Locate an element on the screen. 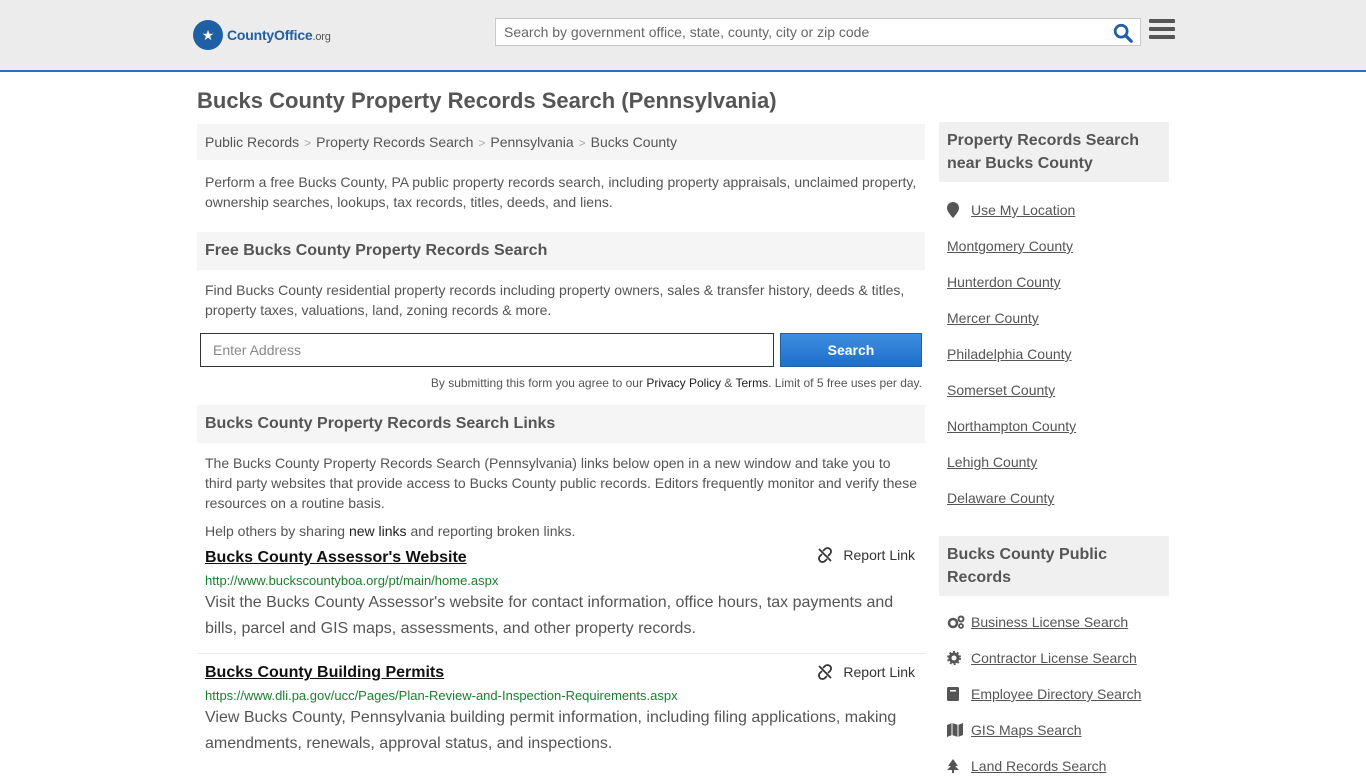 Image resolution: width=1366 pixels, height=784 pixels. nearby-county-link: Philadelphia County is located at coordinates (1009, 354).